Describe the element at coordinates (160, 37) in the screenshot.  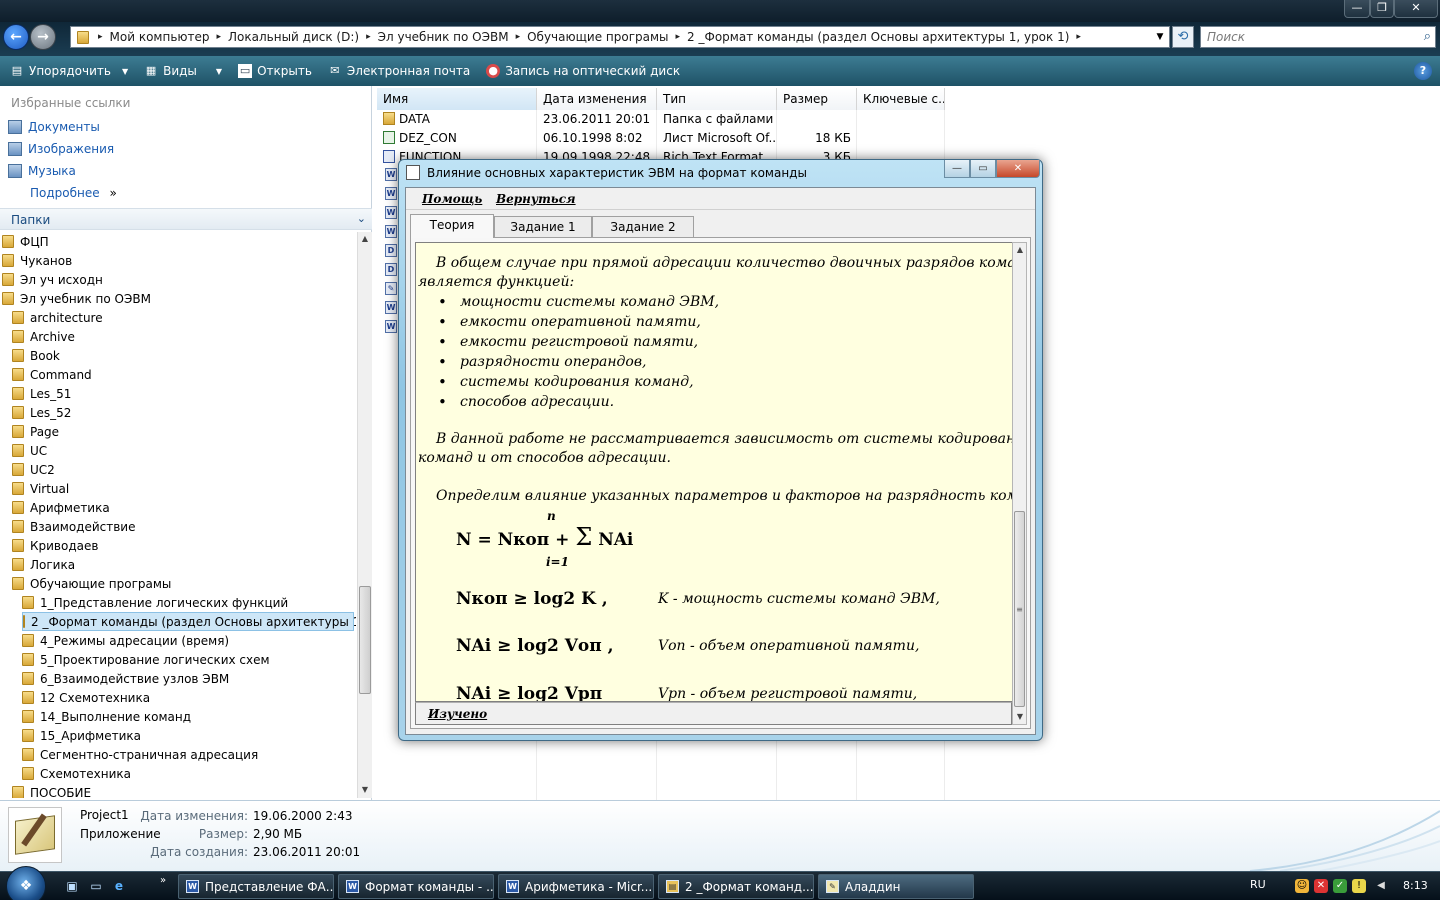
I see `breadcrumb-item: Мой компьютер` at that location.